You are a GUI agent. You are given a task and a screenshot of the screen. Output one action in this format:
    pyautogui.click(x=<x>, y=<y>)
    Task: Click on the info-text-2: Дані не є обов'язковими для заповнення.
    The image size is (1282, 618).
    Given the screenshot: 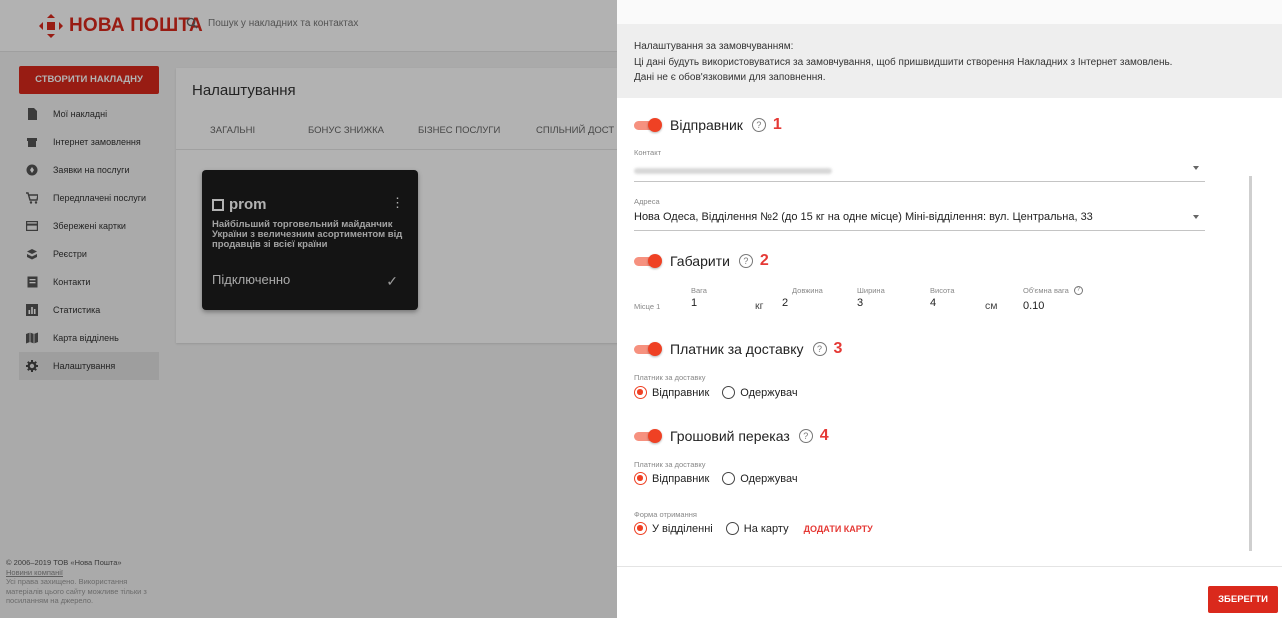 What is the action you would take?
    pyautogui.click(x=730, y=77)
    